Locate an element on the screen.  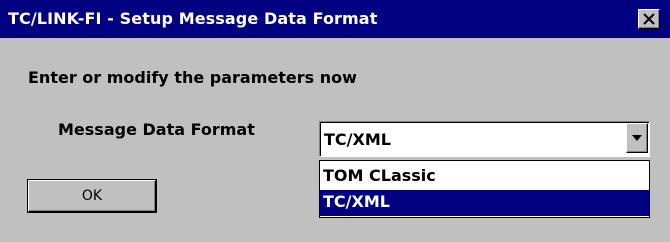
dropdown-list: TOM CLassic TC/XML is located at coordinates (484, 189).